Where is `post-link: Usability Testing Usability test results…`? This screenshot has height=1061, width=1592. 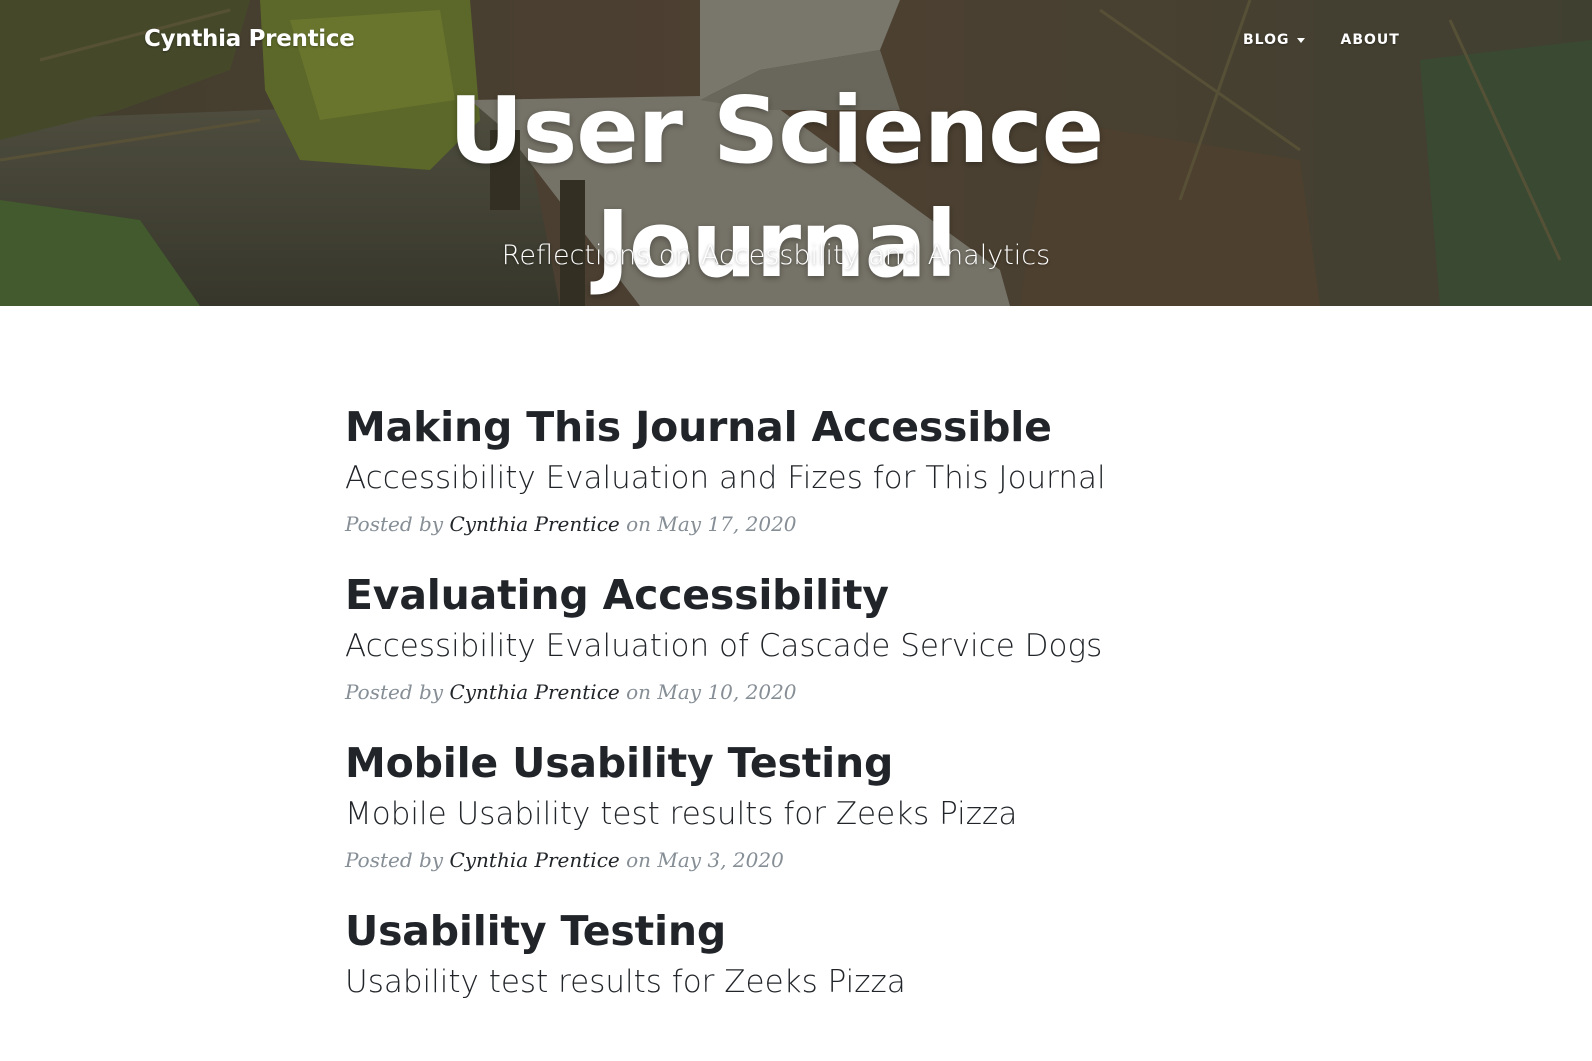
post-link: Usability Testing Usability test results… is located at coordinates (795, 954).